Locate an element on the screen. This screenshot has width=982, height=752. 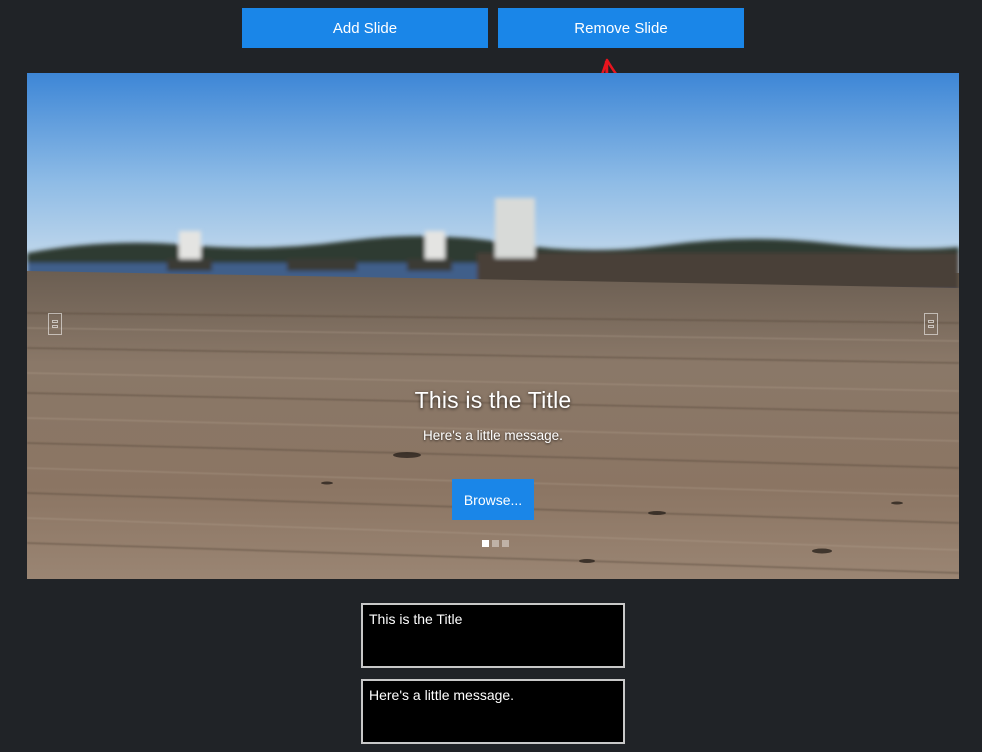
chevron-right-icon is located at coordinates (931, 321).